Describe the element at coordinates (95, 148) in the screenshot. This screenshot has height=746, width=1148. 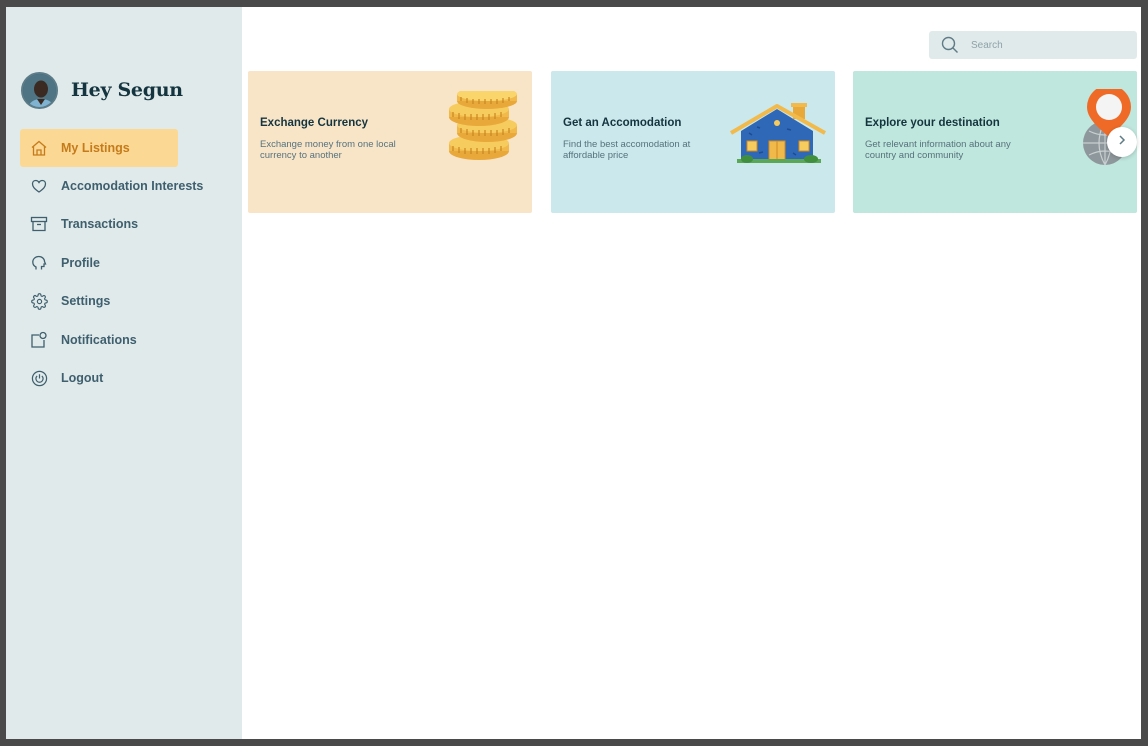
I see `sidebar-item-label: My Listings` at that location.